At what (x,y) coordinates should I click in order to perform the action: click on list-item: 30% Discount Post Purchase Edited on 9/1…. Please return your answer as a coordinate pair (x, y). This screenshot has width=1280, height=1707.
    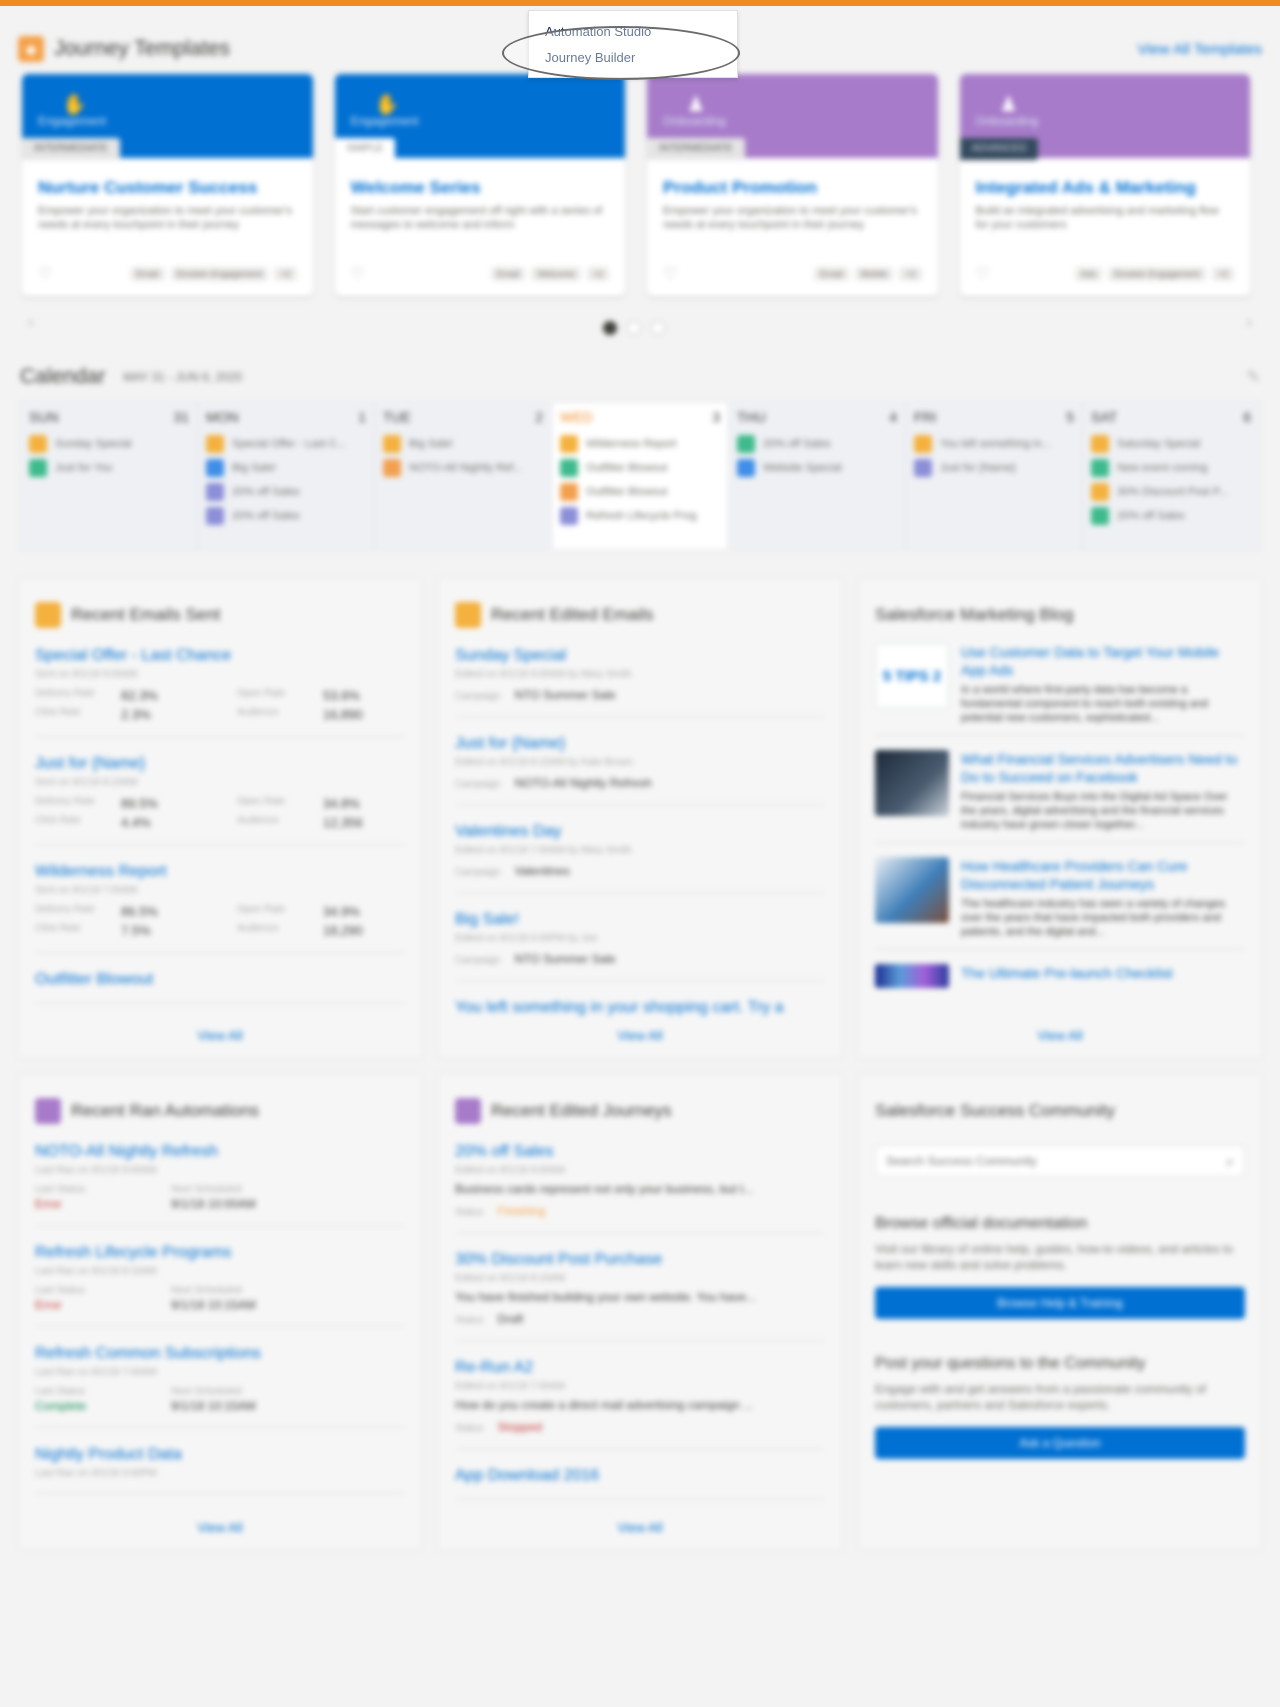
    Looking at the image, I should click on (640, 1296).